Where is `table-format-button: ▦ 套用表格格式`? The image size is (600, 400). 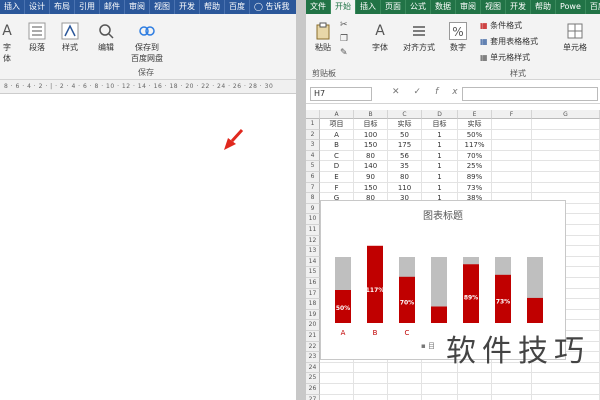 table-format-button: ▦ 套用表格格式 is located at coordinates (509, 41).